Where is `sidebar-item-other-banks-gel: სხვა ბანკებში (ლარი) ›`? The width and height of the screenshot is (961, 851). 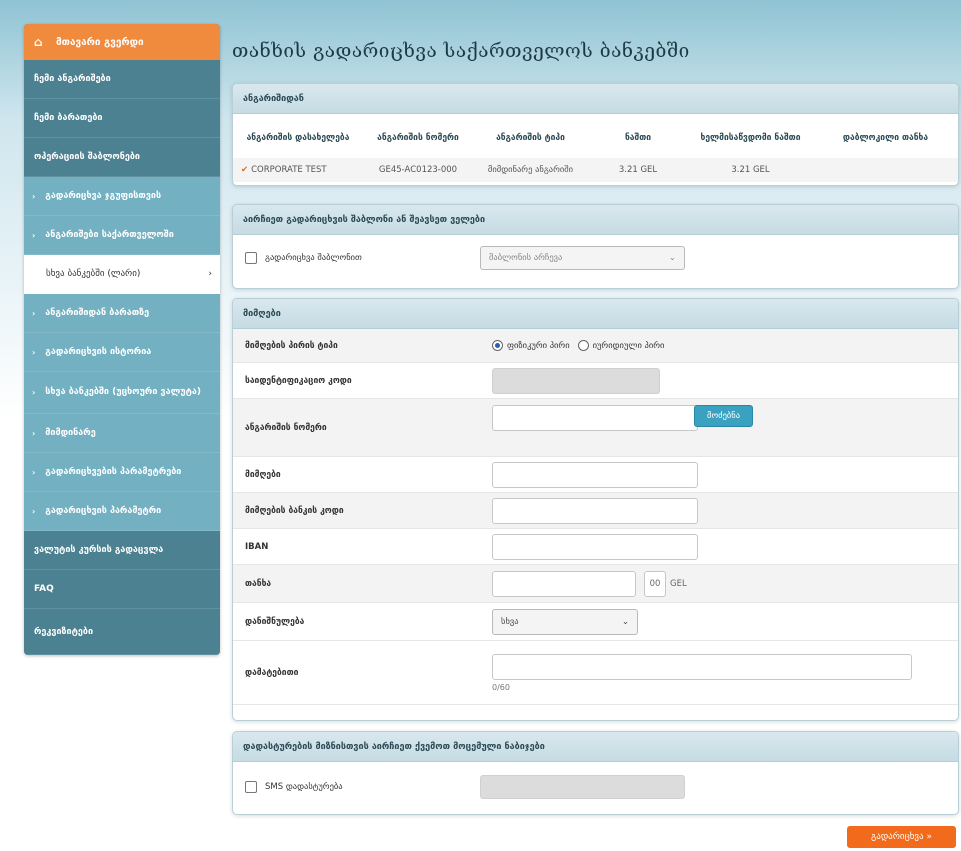 sidebar-item-other-banks-gel: სხვა ბანკებში (ლარი) › is located at coordinates (122, 274).